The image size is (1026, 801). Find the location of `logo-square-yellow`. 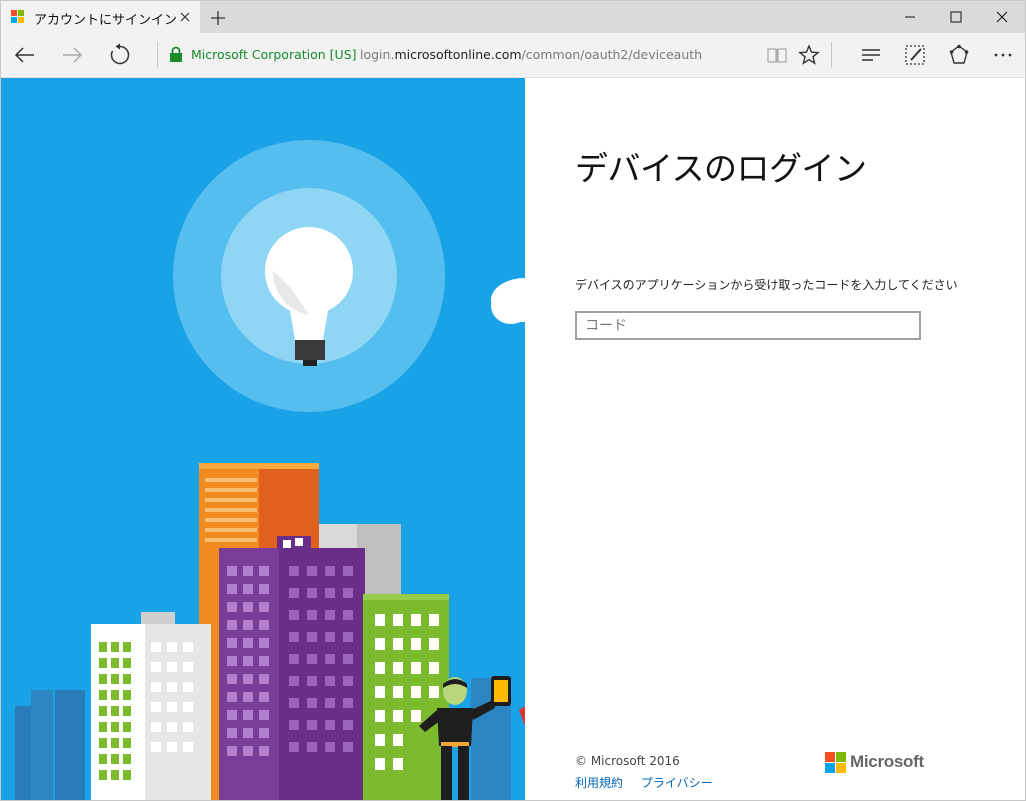

logo-square-yellow is located at coordinates (841, 768).